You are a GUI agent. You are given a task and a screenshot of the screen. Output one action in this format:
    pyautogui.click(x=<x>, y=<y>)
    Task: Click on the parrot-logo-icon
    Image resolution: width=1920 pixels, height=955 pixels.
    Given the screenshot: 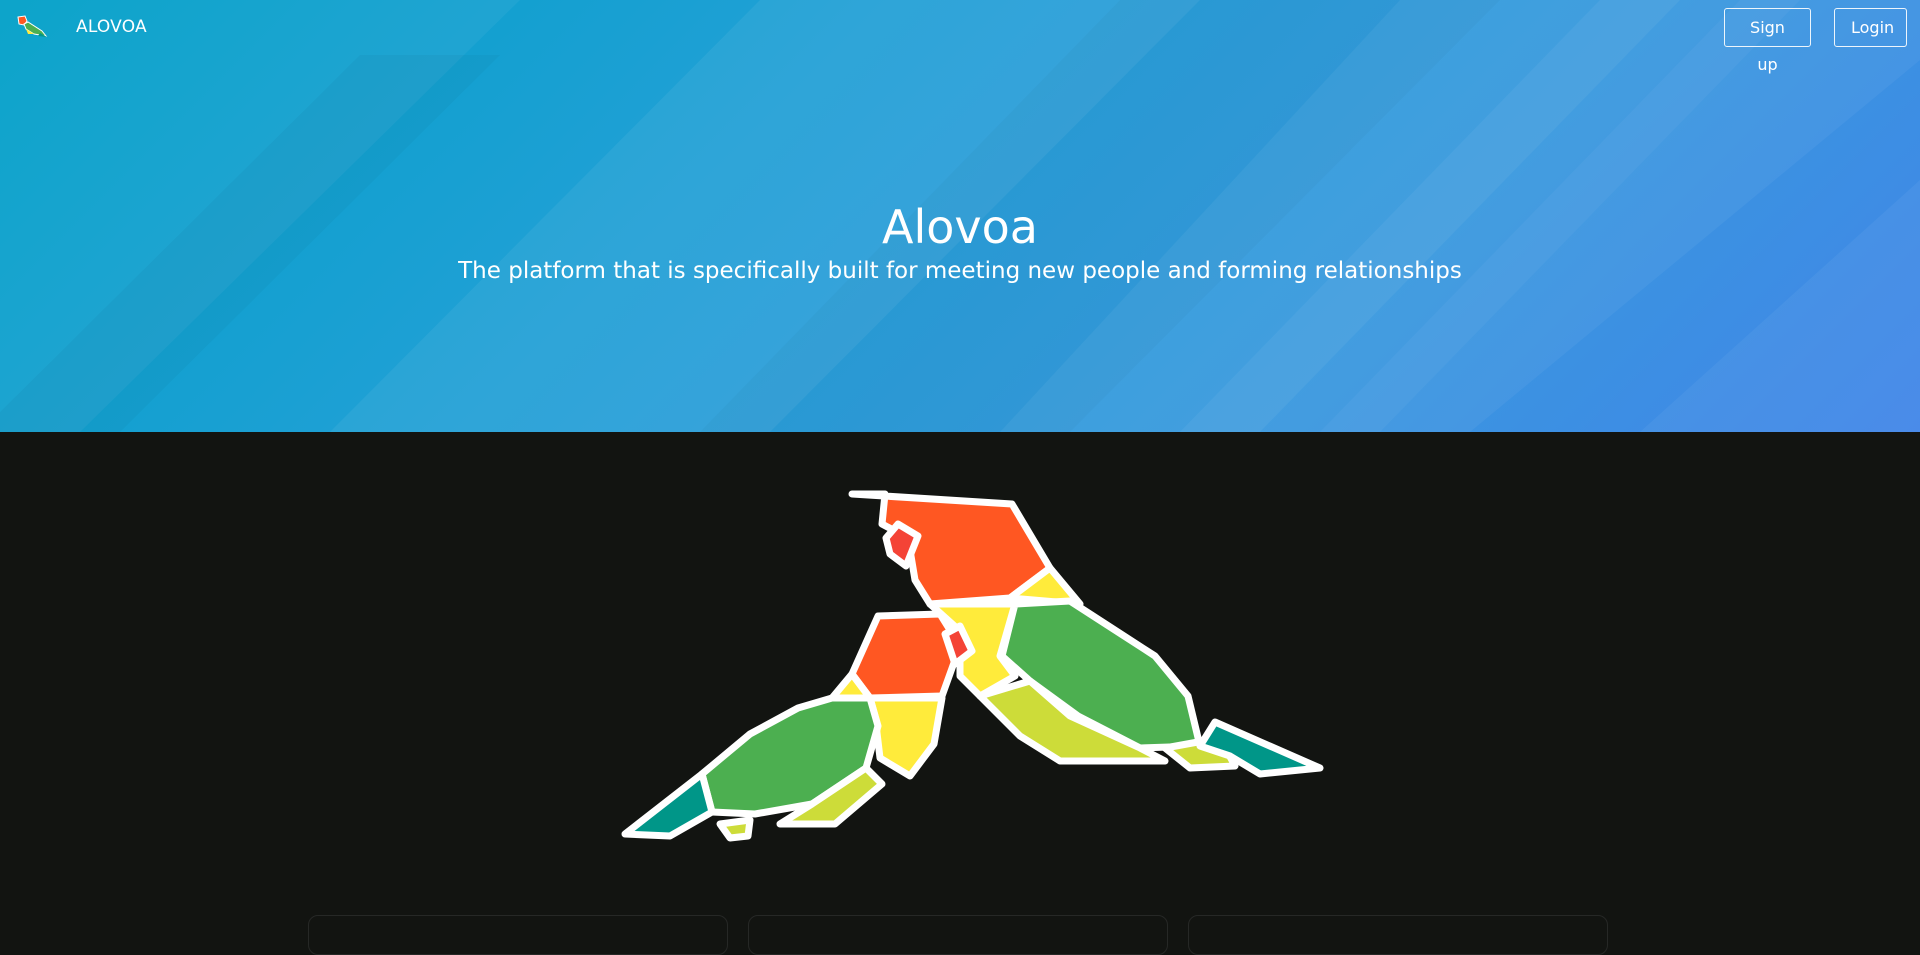 What is the action you would take?
    pyautogui.click(x=32, y=27)
    